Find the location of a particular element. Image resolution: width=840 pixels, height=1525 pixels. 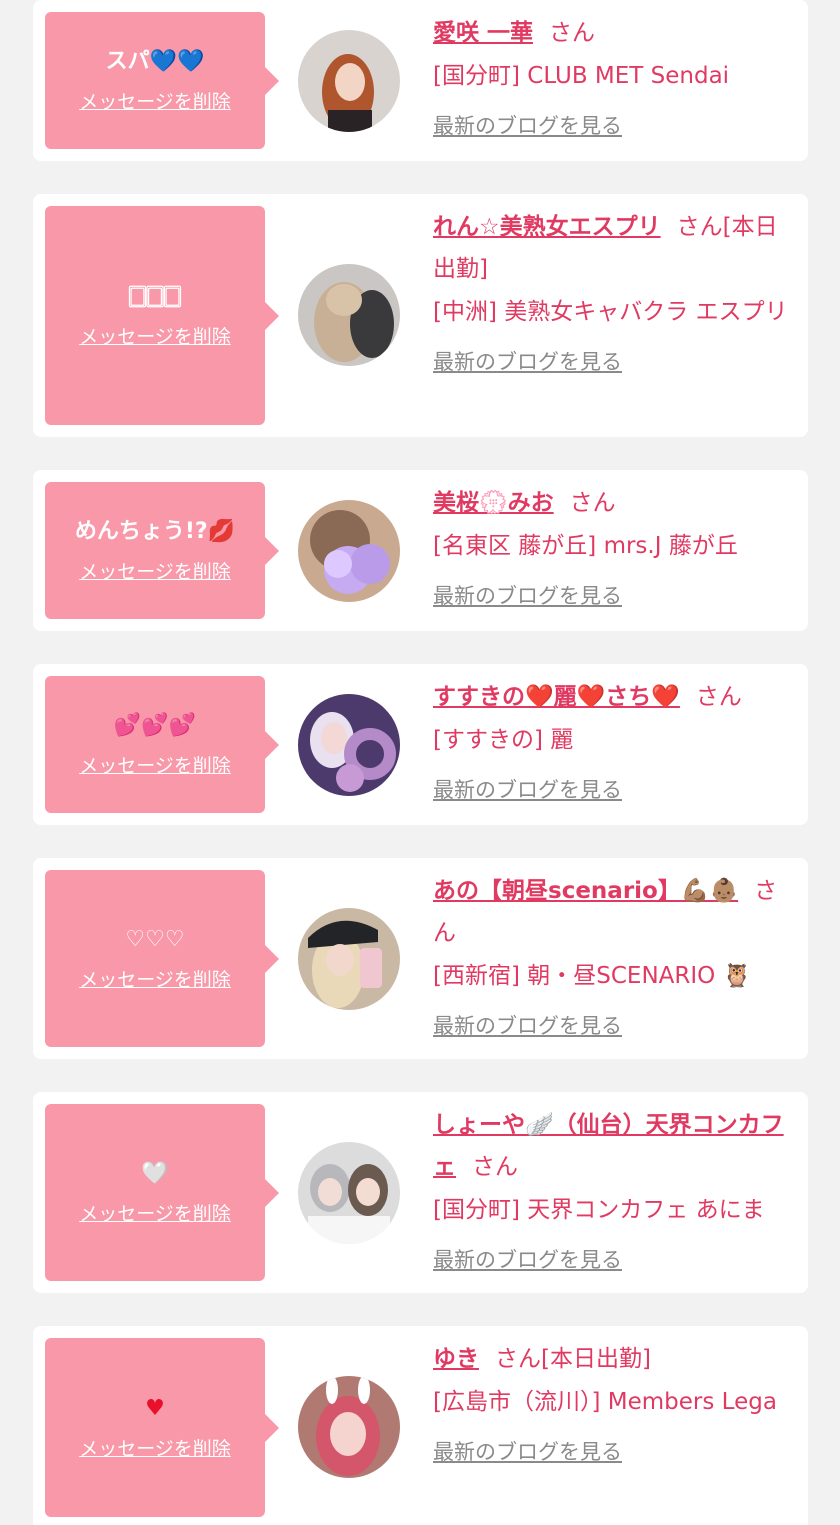

shop-name: [中洲] 美熟女キャバクラ エスプリ is located at coordinates (610, 312).